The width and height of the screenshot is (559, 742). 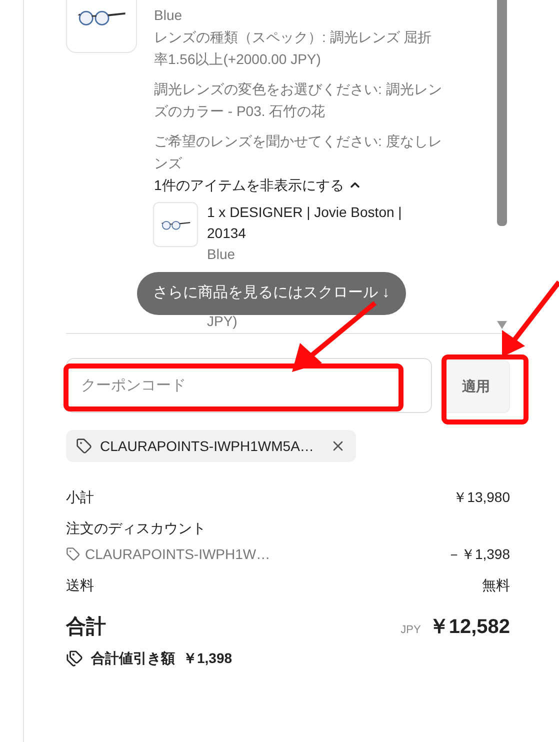 I want to click on option-text: ご希望のレンズを聞かせてください: 度なしレンズ, so click(x=298, y=152).